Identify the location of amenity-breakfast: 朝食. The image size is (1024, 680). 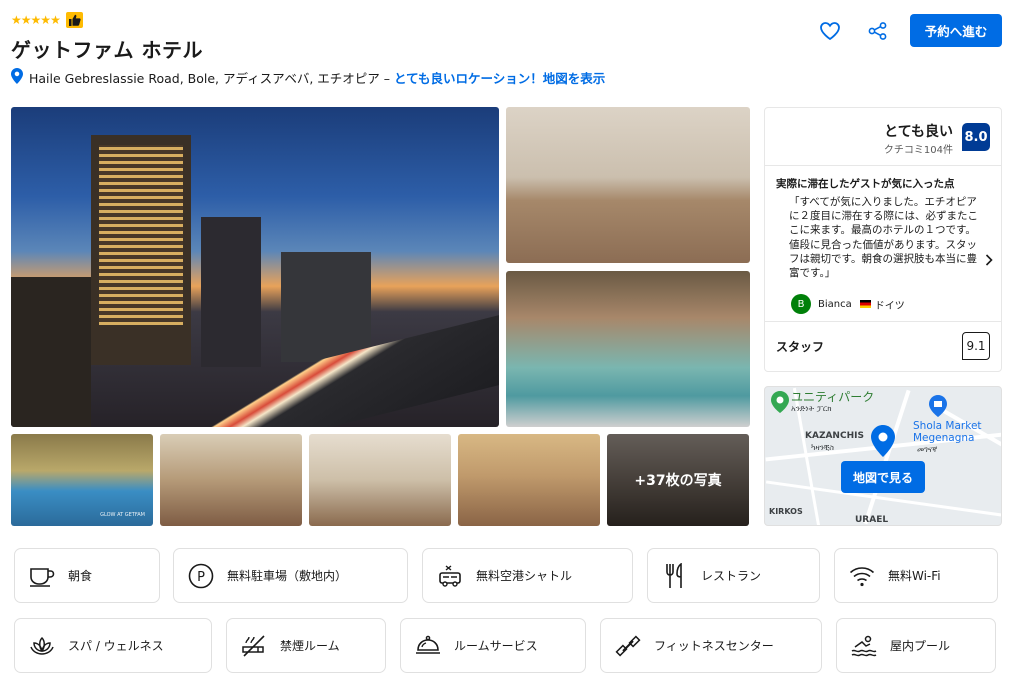
(87, 575).